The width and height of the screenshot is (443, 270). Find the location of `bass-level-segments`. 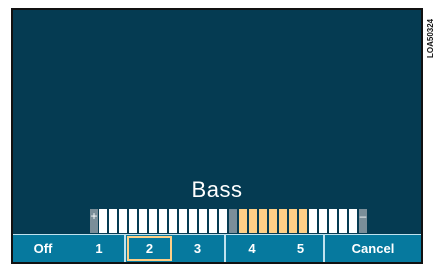

bass-level-segments is located at coordinates (228, 221).